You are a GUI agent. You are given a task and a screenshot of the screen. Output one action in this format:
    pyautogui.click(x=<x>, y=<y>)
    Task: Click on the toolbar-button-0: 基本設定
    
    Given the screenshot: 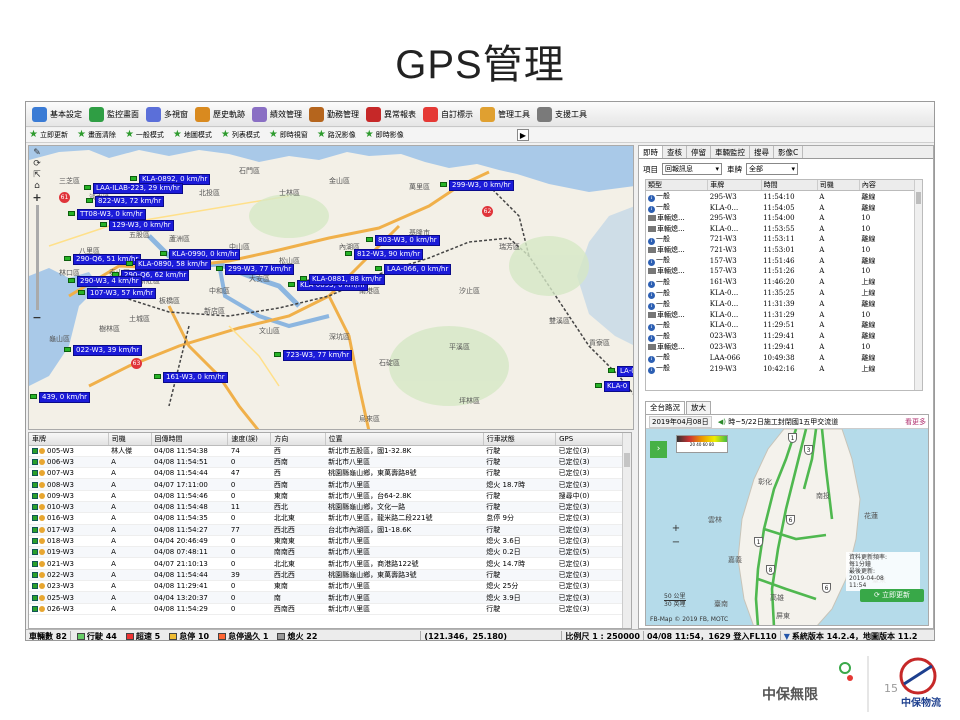 What is the action you would take?
    pyautogui.click(x=57, y=114)
    